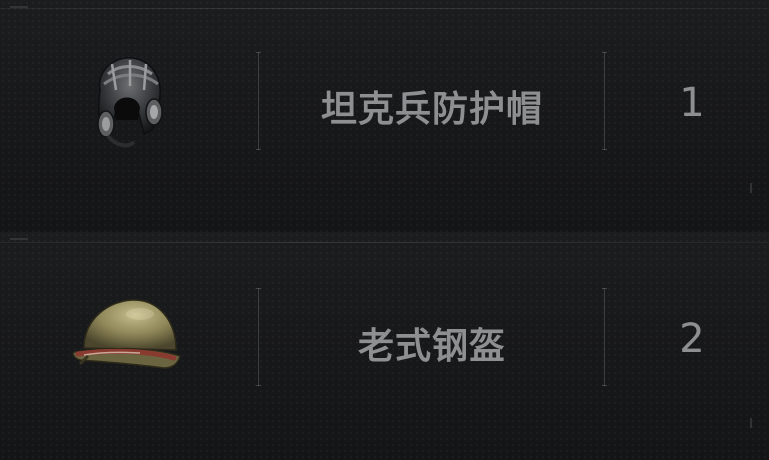 The width and height of the screenshot is (769, 460). Describe the element at coordinates (431, 346) in the screenshot. I see `item-name: 老式钢盔` at that location.